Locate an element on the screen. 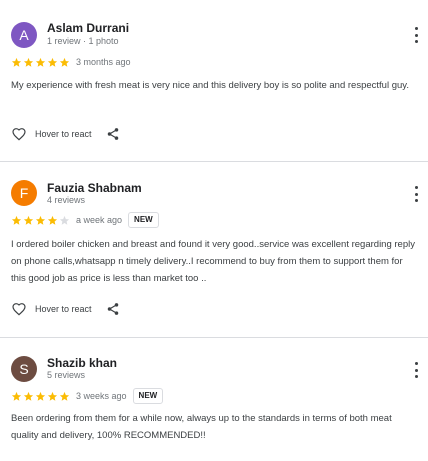 The width and height of the screenshot is (428, 461). avatar: A is located at coordinates (24, 35).